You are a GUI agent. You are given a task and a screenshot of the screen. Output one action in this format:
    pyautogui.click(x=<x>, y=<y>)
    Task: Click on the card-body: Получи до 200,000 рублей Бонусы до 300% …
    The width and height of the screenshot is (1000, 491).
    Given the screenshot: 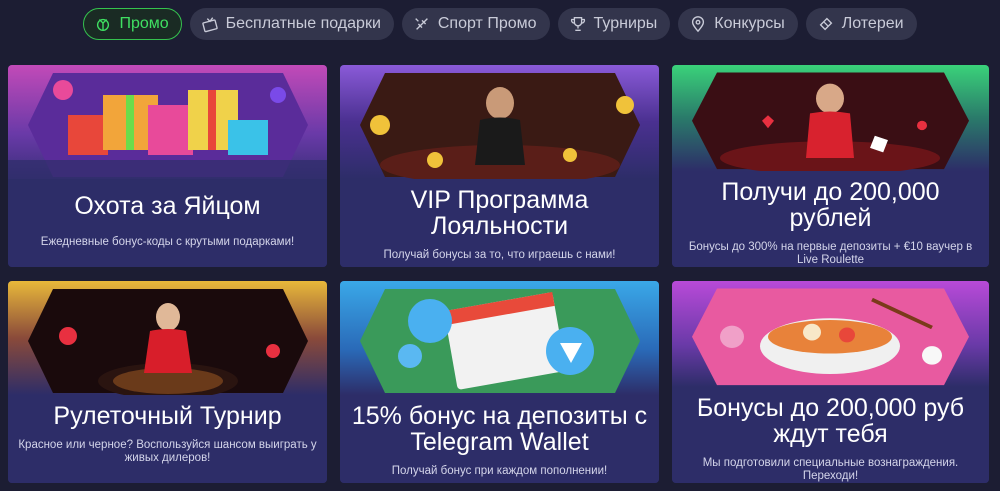 What is the action you would take?
    pyautogui.click(x=830, y=219)
    